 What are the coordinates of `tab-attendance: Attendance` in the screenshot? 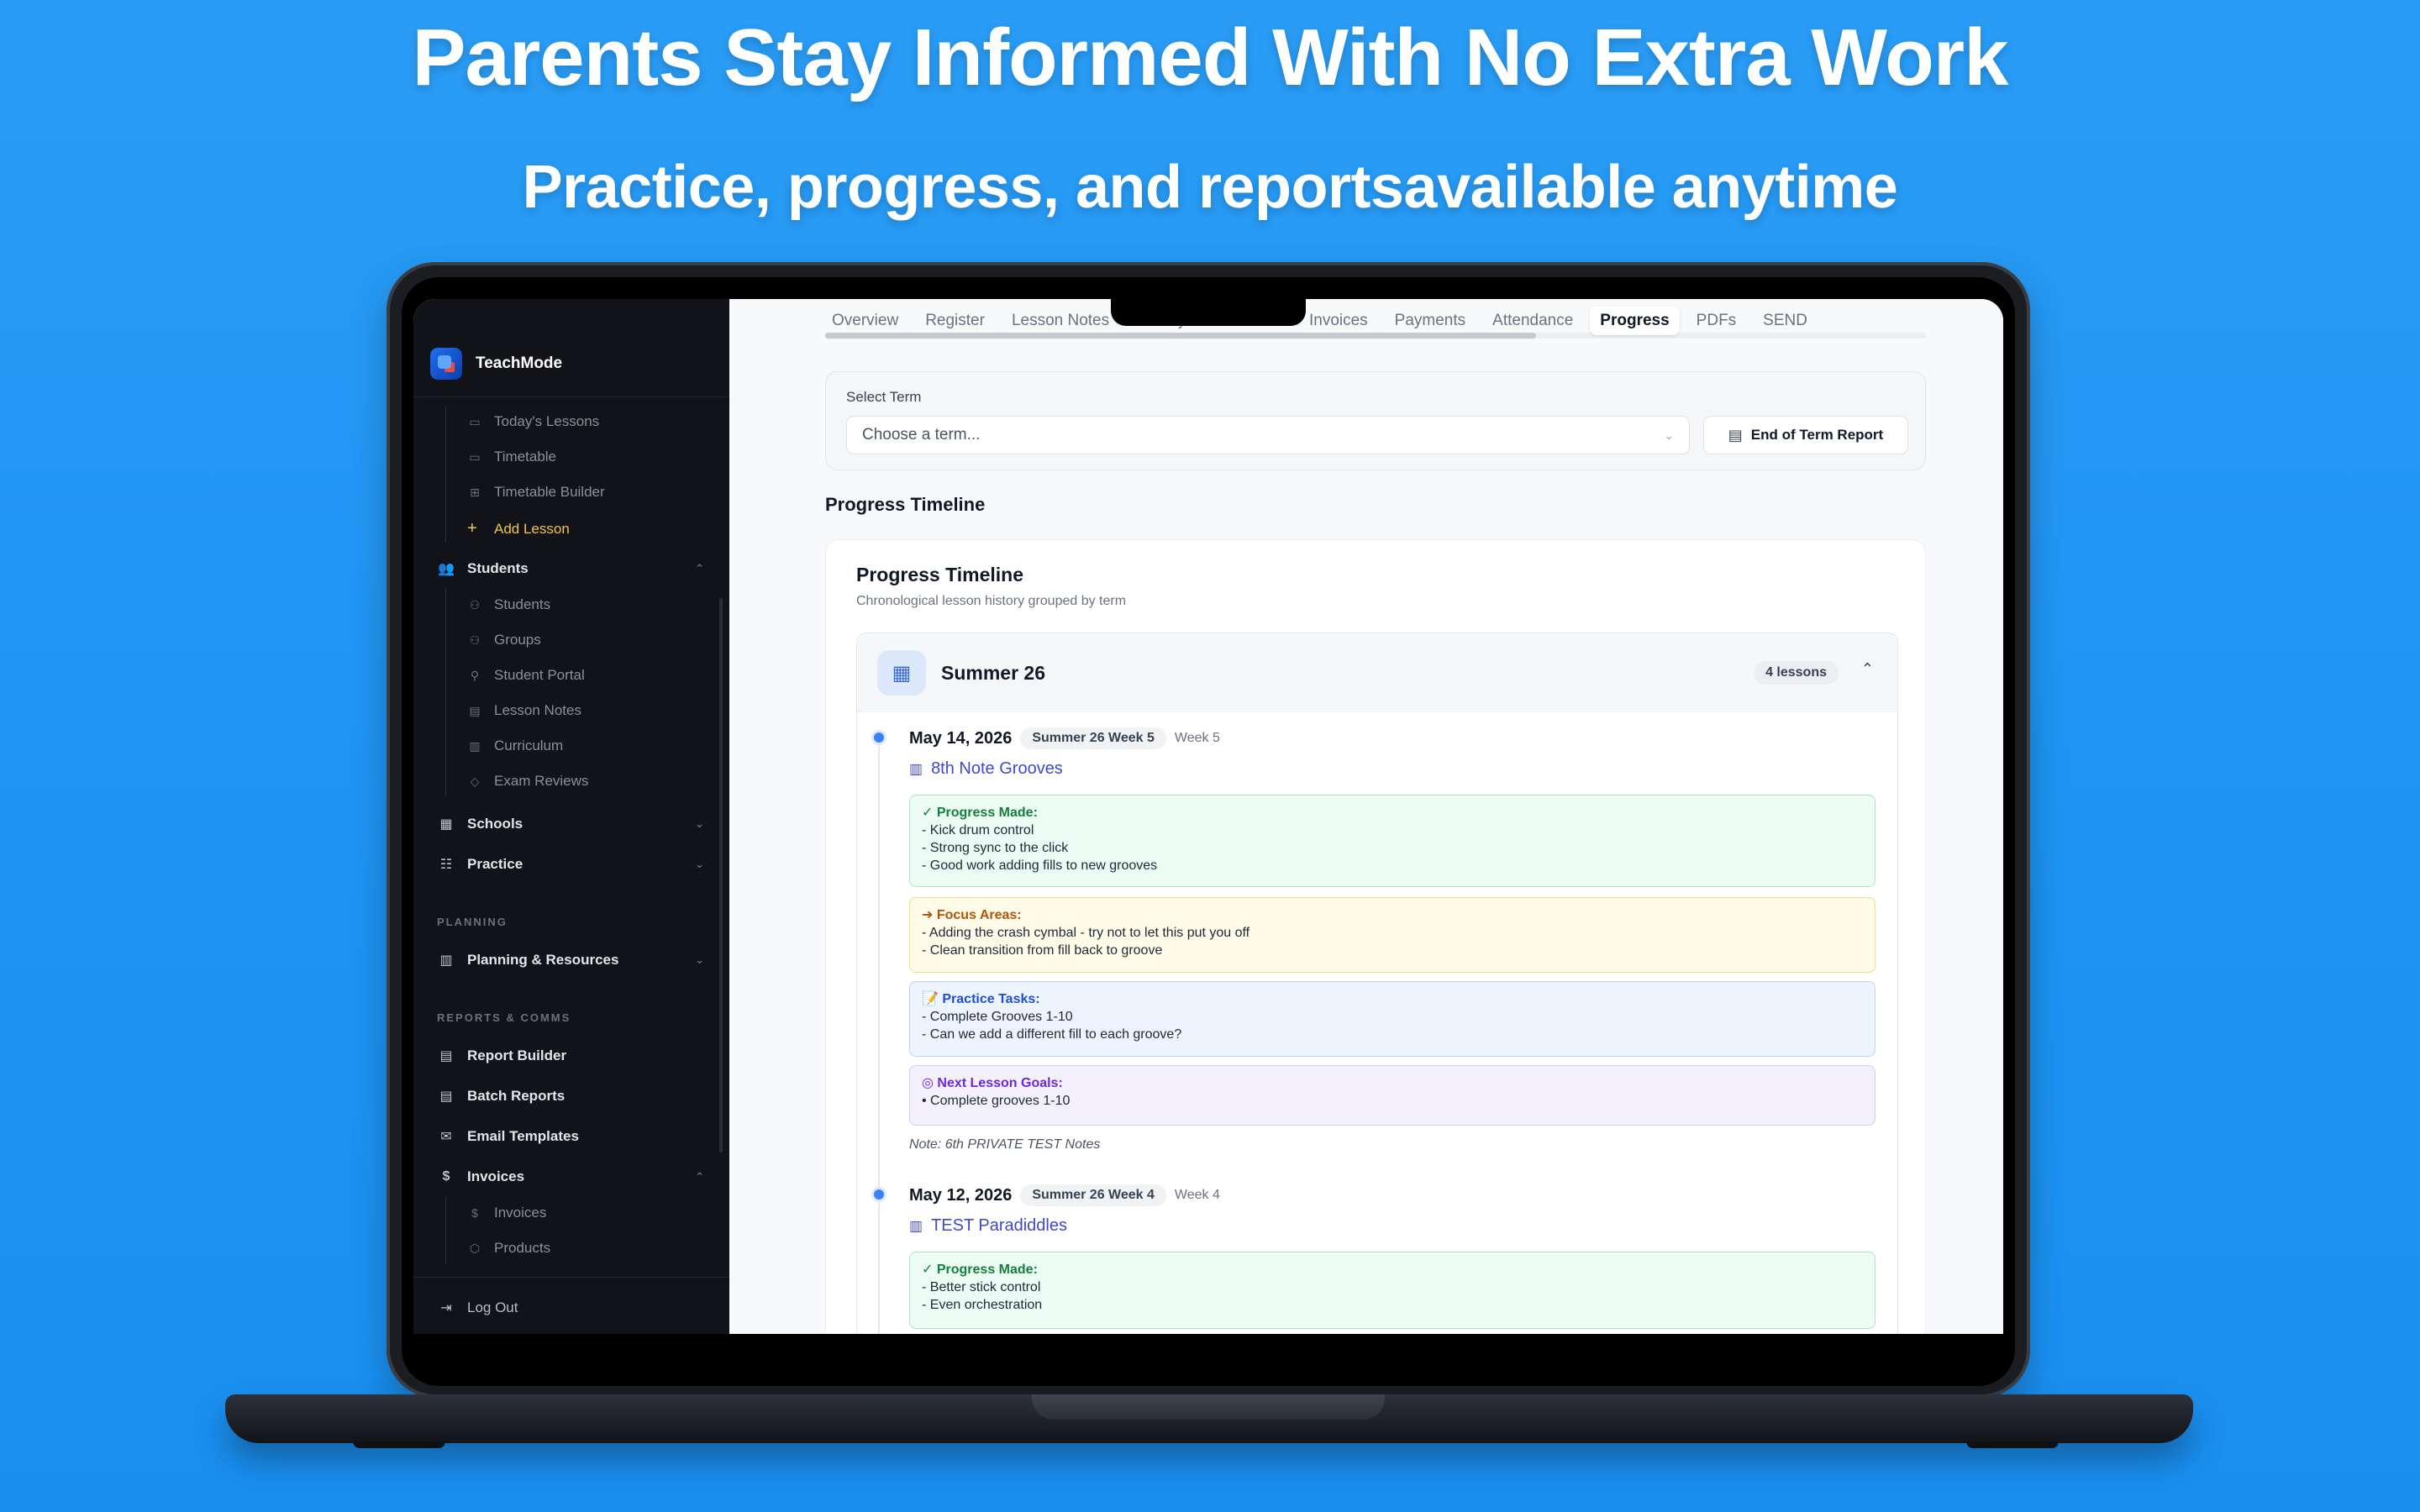 It's located at (1532, 321).